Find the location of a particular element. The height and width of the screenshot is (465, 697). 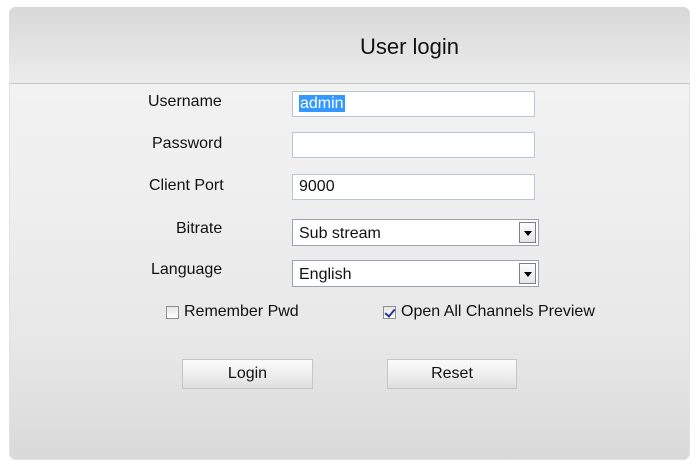

remember-pwd-checkbox: Remember Pwd is located at coordinates (232, 312).